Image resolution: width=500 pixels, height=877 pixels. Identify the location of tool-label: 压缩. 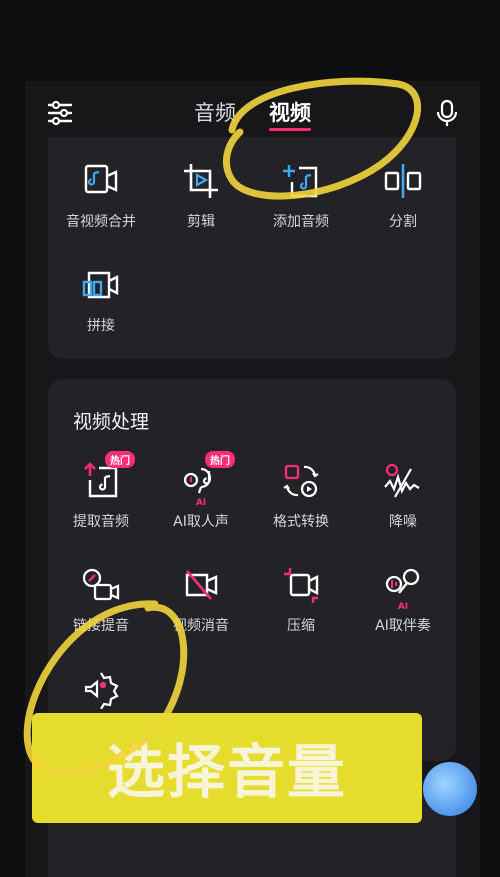
(301, 626).